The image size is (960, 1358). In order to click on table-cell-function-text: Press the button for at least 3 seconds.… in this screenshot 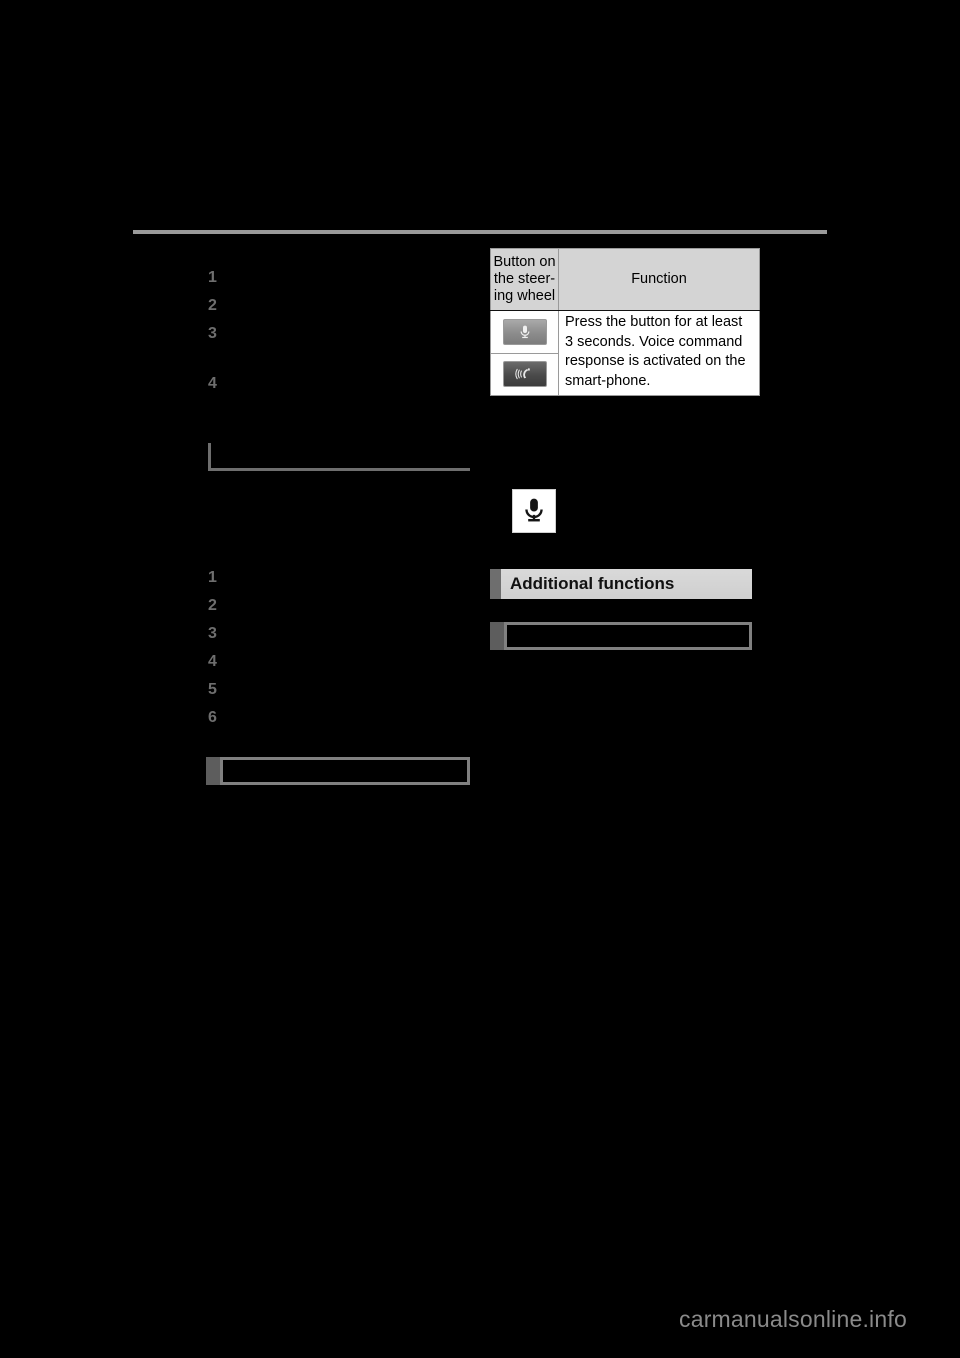, I will do `click(659, 353)`.